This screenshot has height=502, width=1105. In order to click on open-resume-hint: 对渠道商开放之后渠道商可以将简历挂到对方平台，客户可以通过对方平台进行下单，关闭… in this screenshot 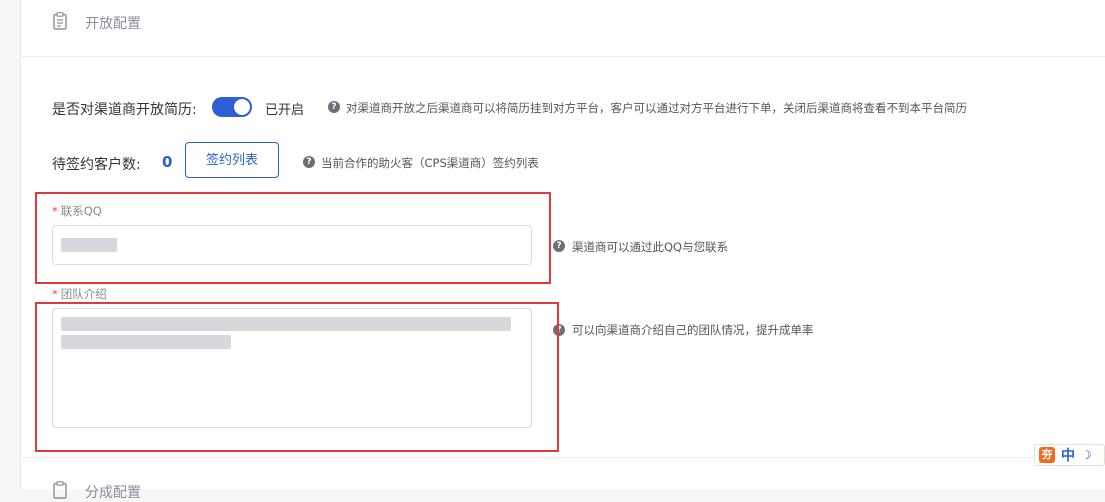, I will do `click(656, 108)`.